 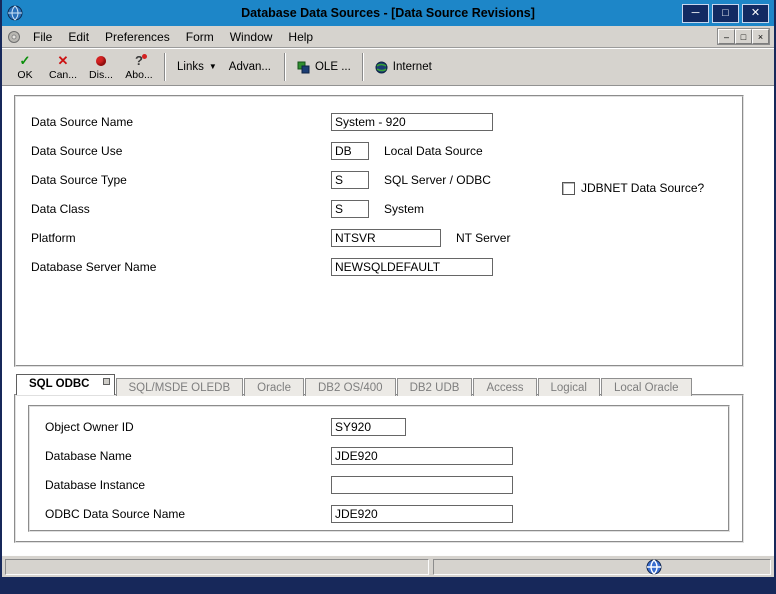 I want to click on field-row-object-owner-id: Object Owner ID, so click(x=379, y=426).